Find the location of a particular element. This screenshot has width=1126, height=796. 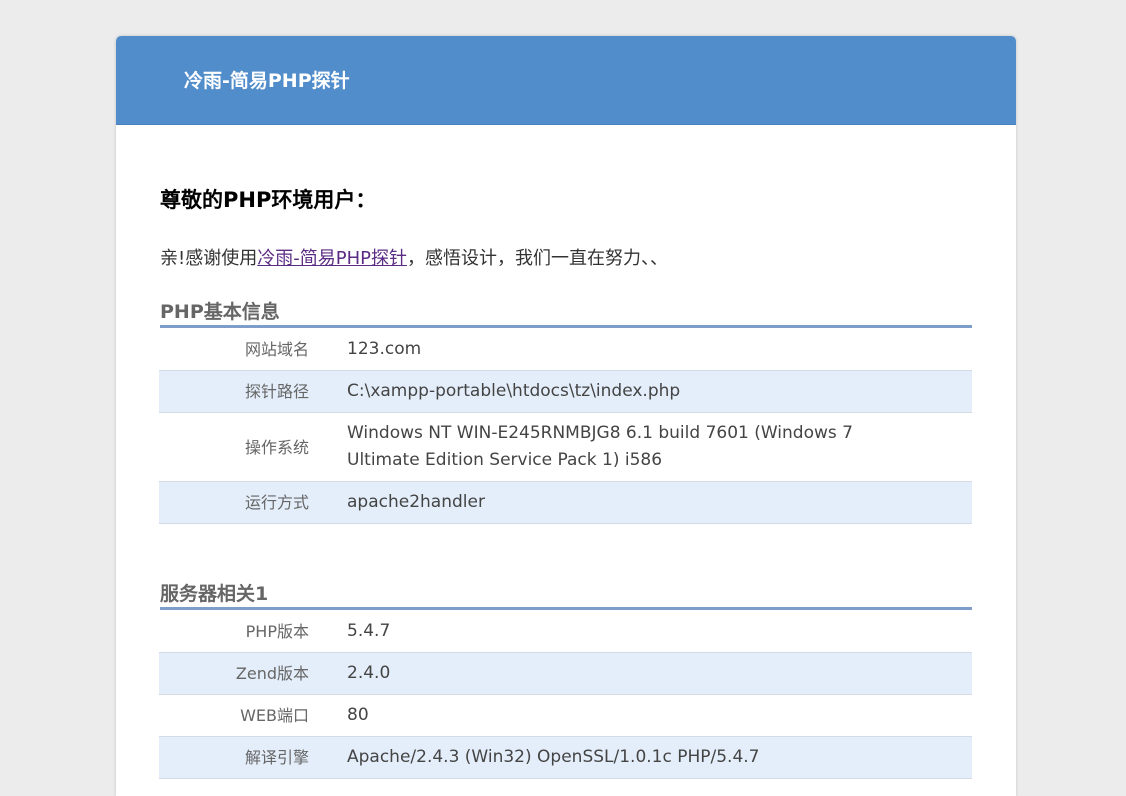

row-value: 123.com is located at coordinates (384, 349).